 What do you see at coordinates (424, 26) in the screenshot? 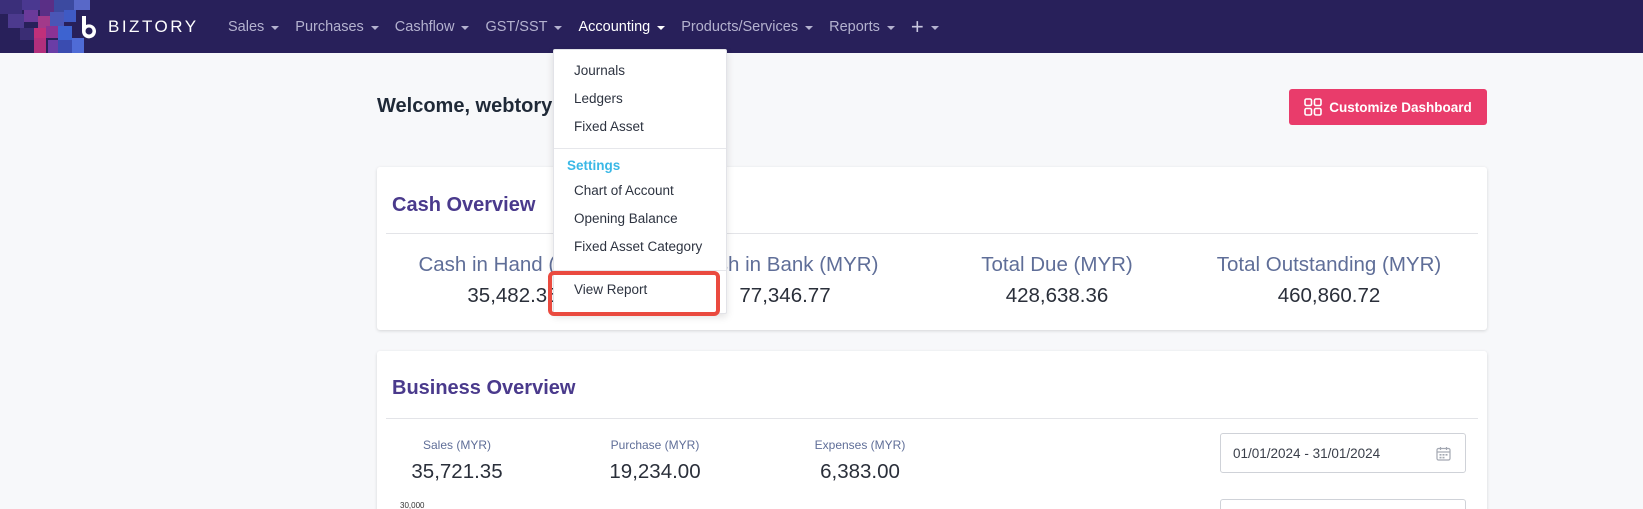
I see `nav-label: Cashflow` at bounding box center [424, 26].